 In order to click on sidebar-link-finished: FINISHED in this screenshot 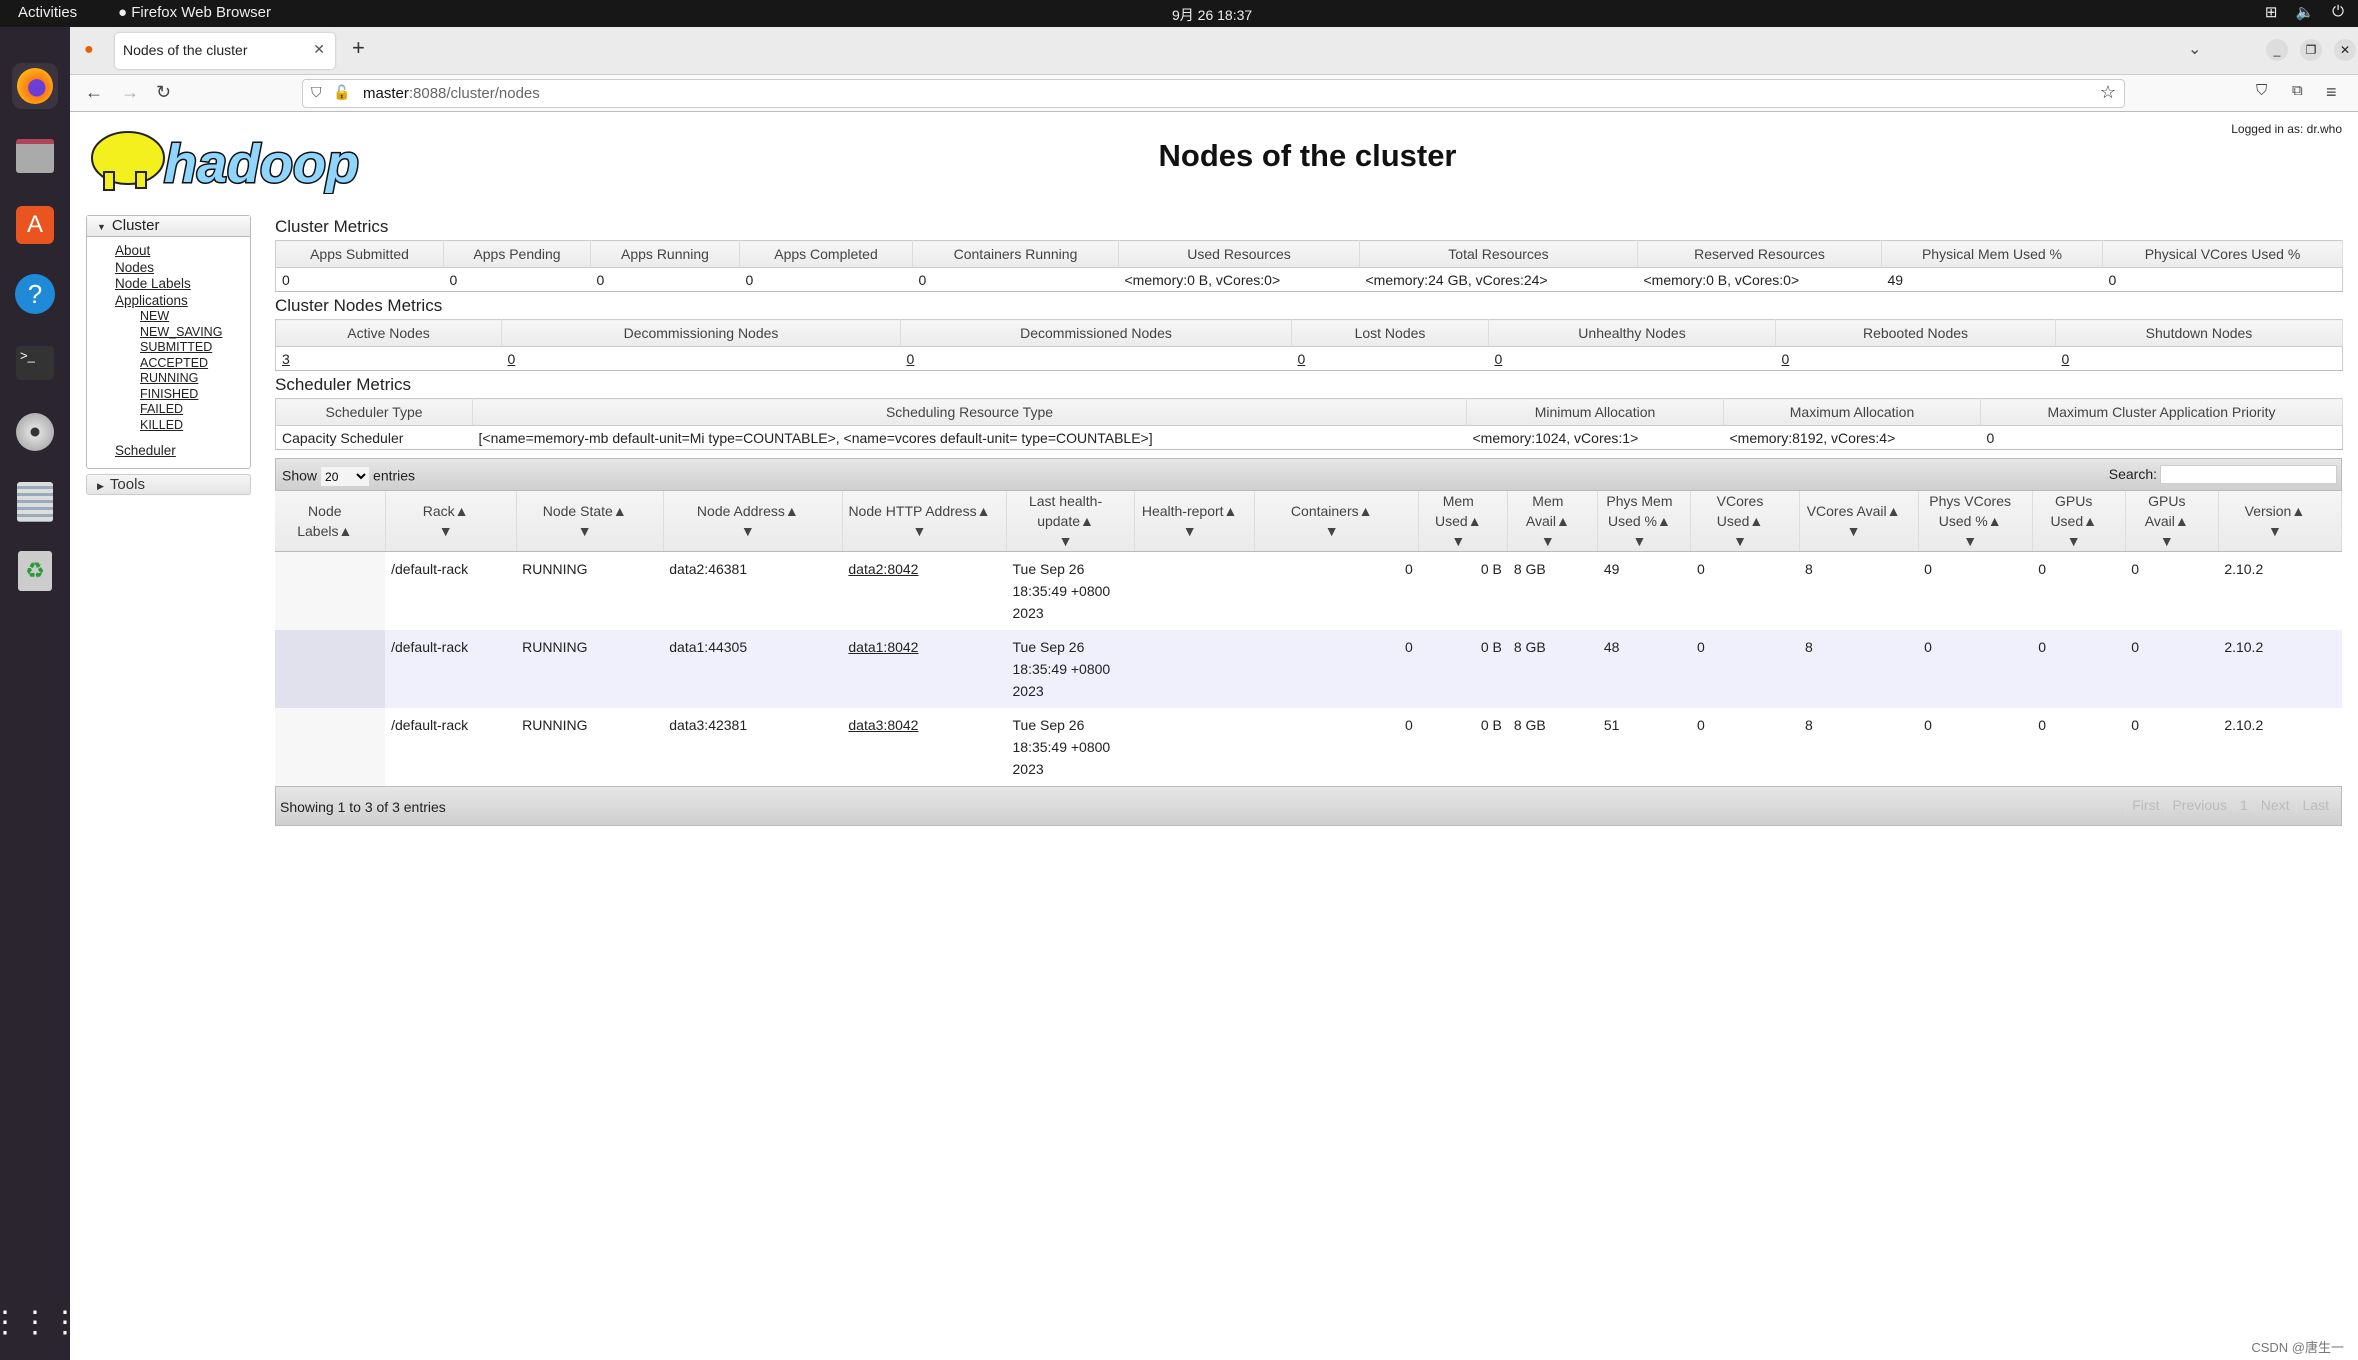, I will do `click(195, 395)`.